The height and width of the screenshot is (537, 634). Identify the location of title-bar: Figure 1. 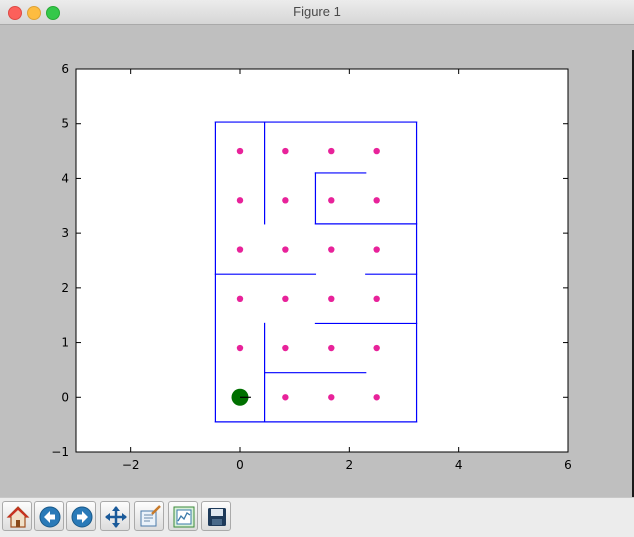
(317, 12).